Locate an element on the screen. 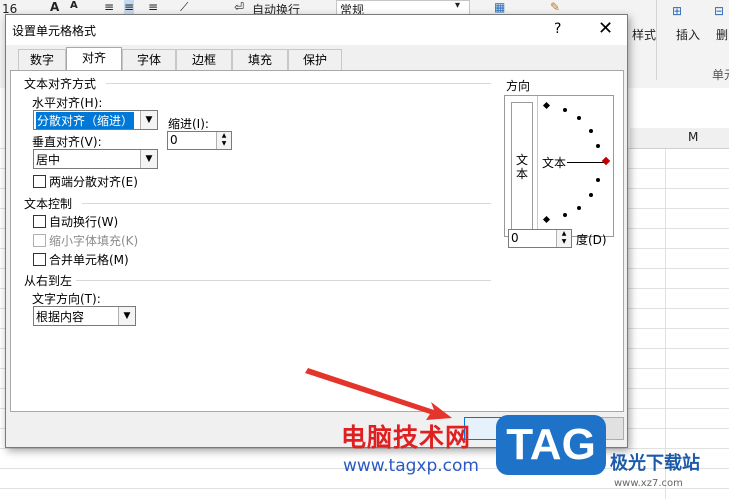  tab-font: 字体 is located at coordinates (149, 59).